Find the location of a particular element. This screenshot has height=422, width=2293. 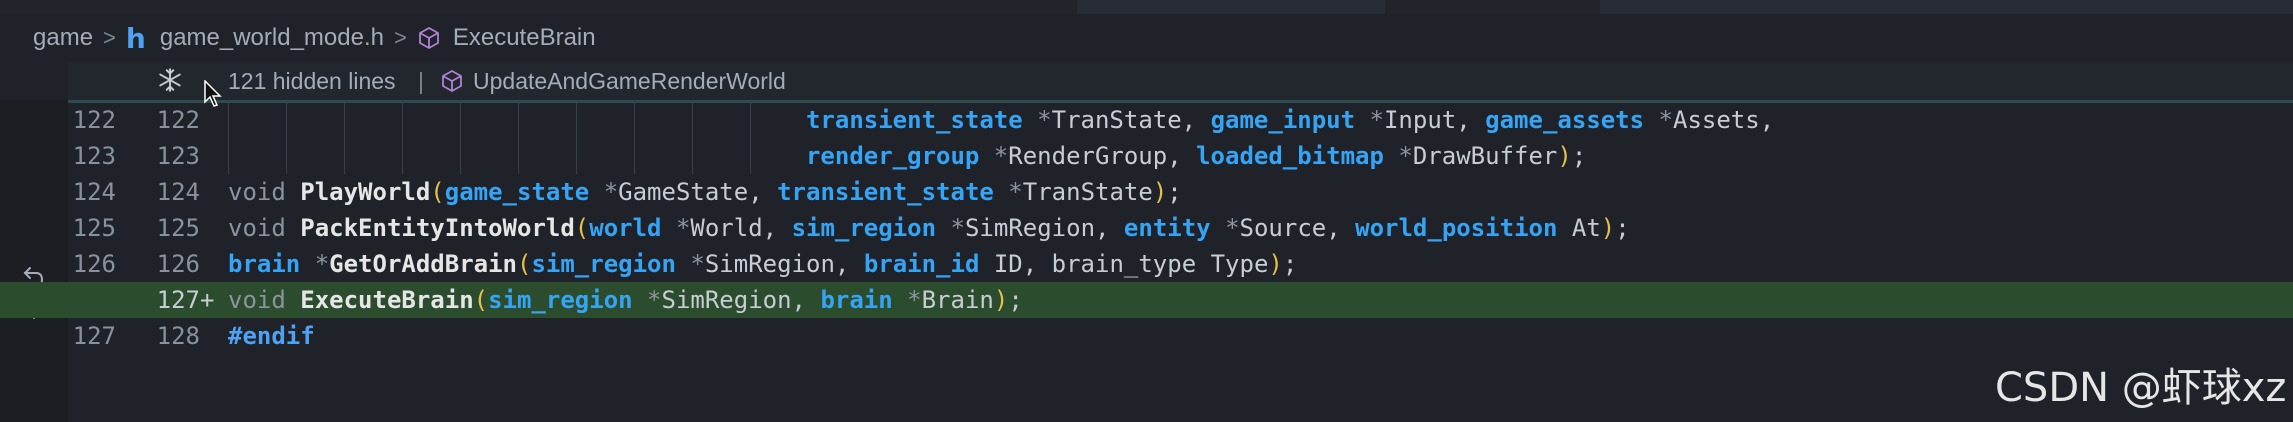

code-line: 127 128 #endif is located at coordinates (1146, 336).